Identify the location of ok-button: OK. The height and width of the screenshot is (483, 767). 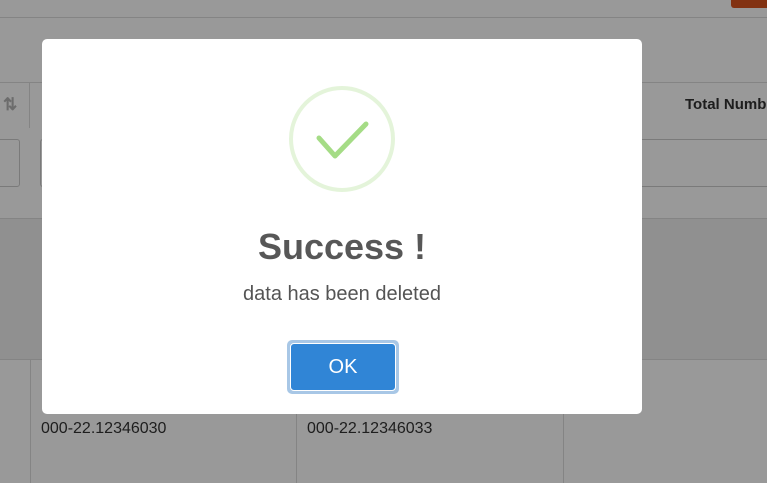
(343, 367).